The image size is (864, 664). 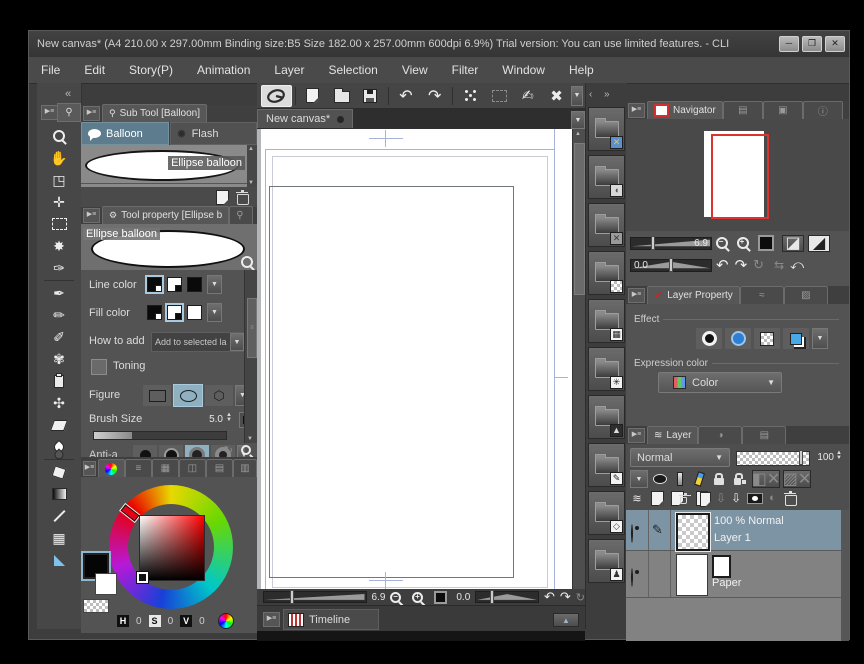 I want to click on navigator-rotate-right-icon: ↷, so click(x=741, y=265).